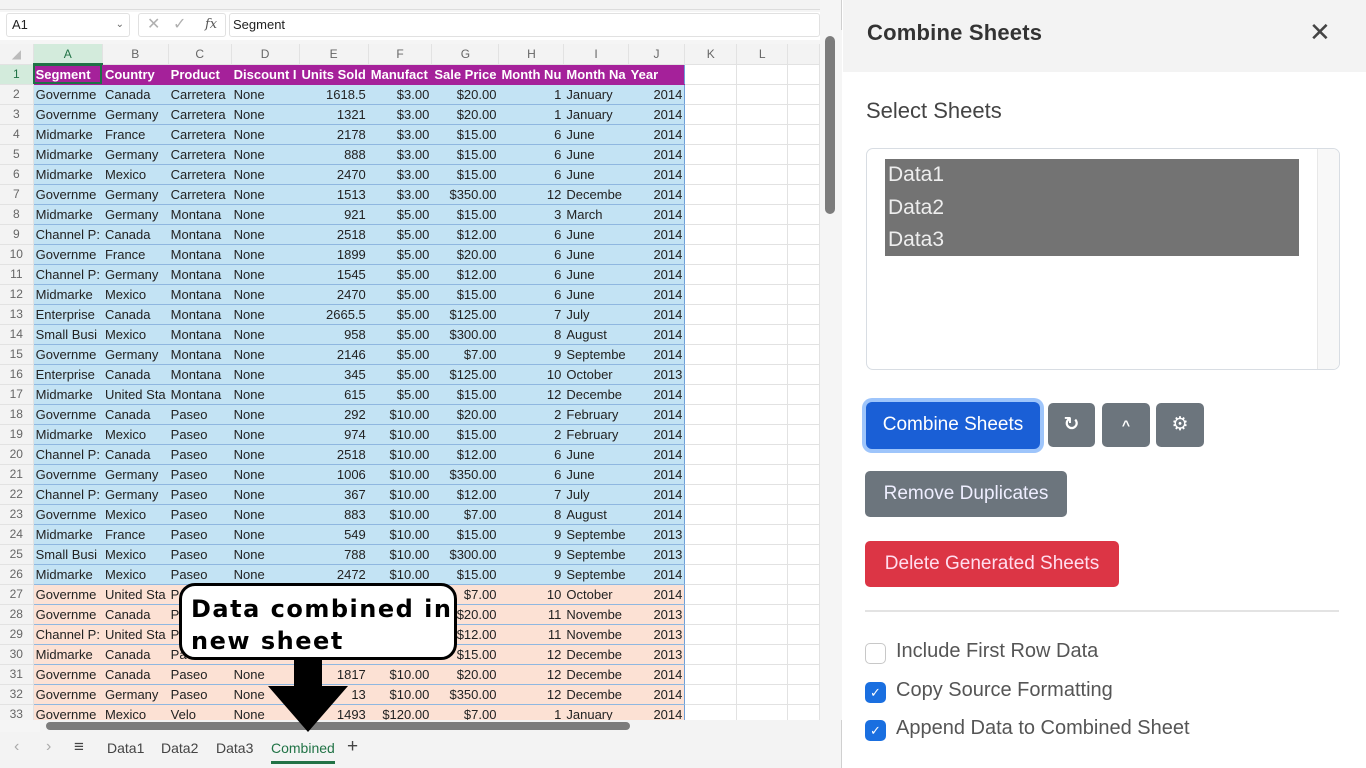 This screenshot has width=1366, height=768. I want to click on column-header-i: I, so click(596, 54).